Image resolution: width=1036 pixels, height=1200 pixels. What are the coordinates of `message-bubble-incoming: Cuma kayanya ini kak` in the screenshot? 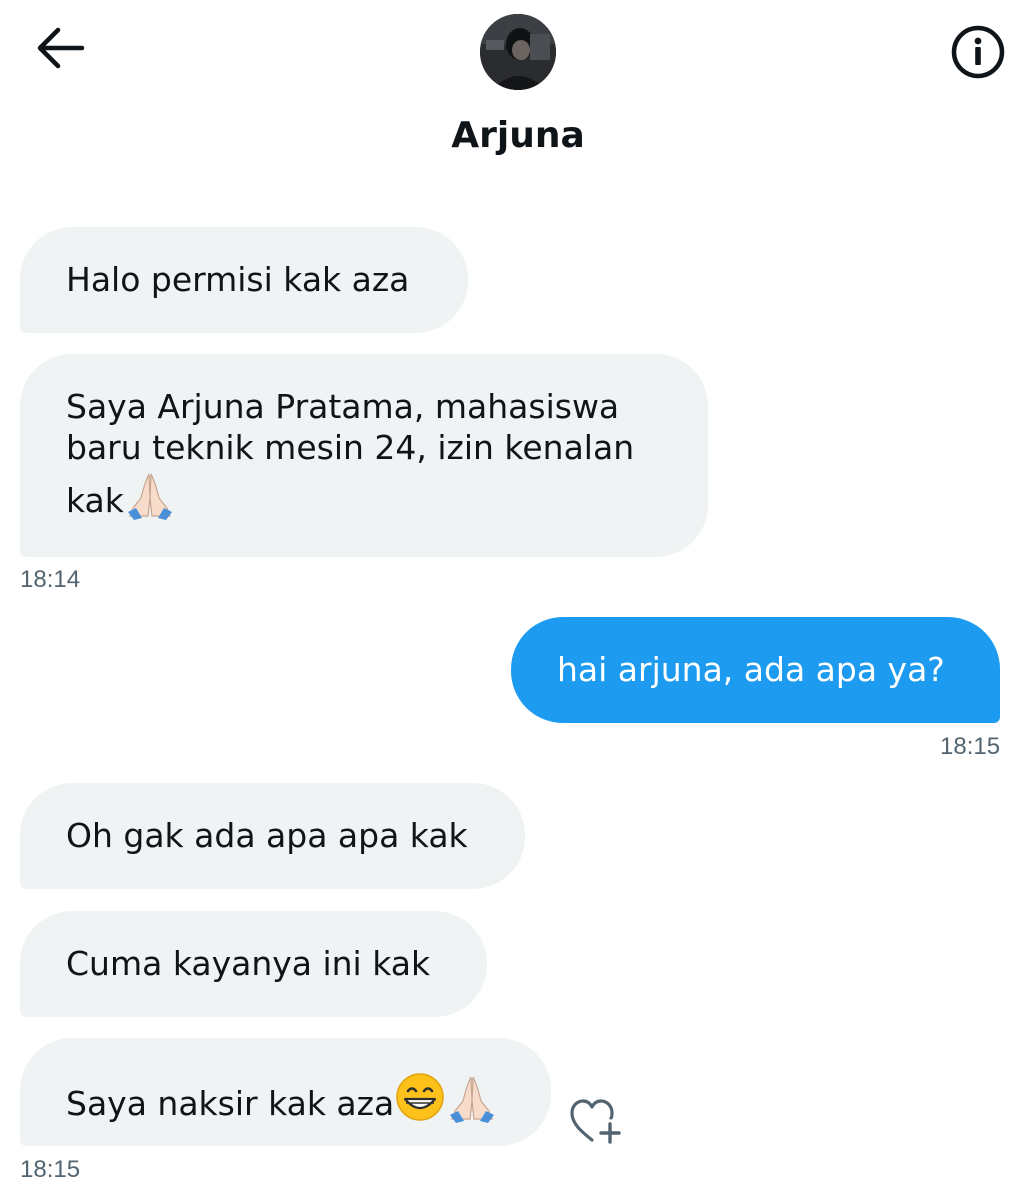 It's located at (253, 964).